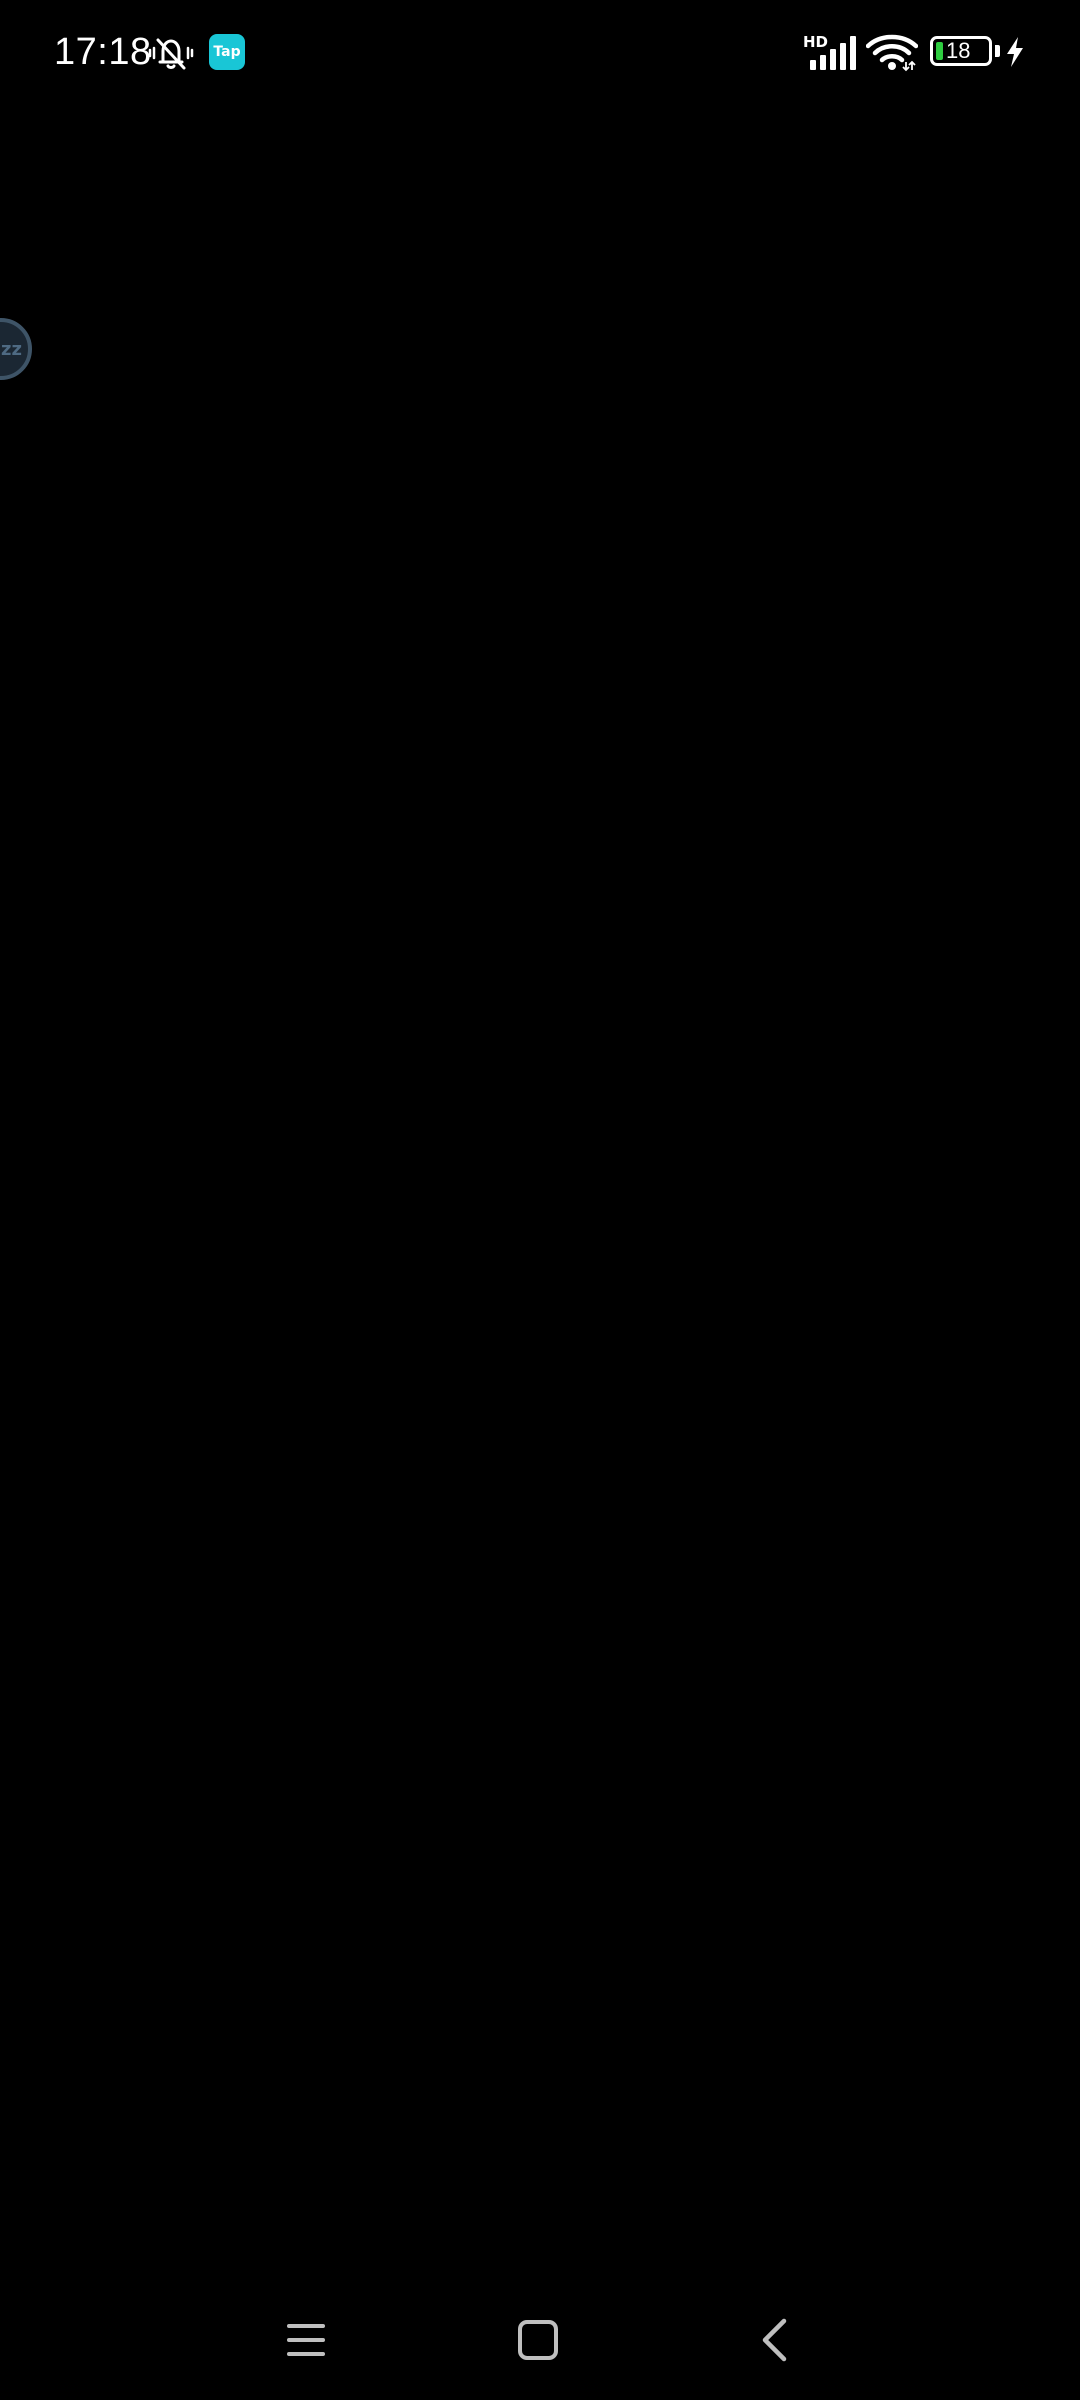  I want to click on cellular-signal-icon, so click(833, 53).